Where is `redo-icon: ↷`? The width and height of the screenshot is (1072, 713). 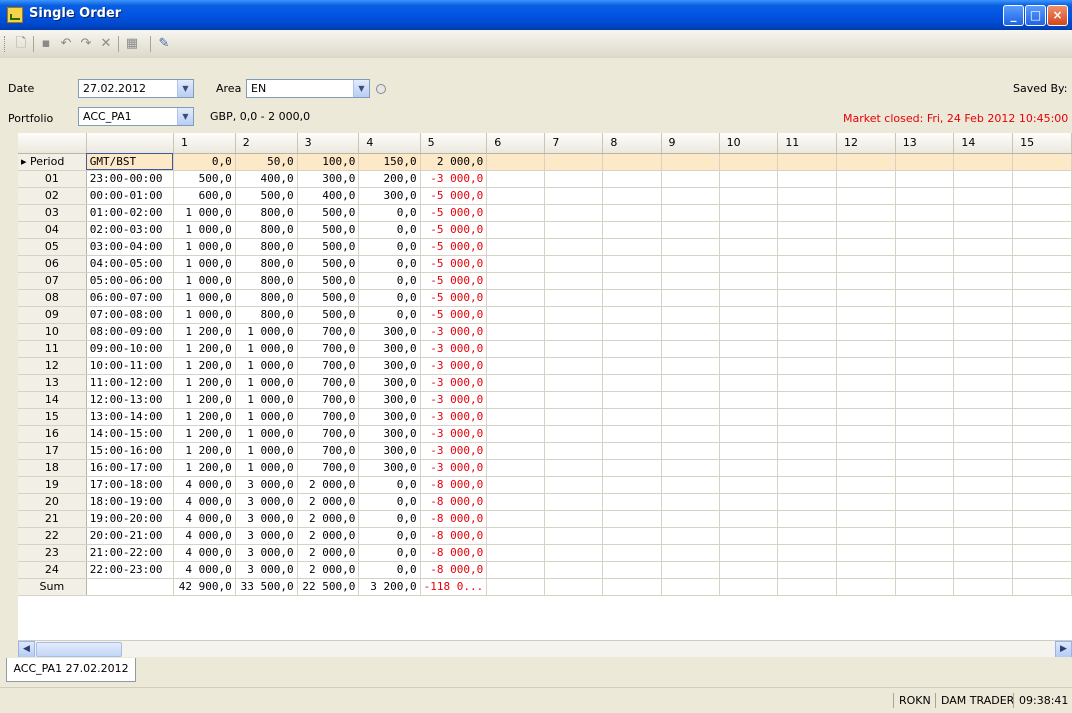 redo-icon: ↷ is located at coordinates (86, 44).